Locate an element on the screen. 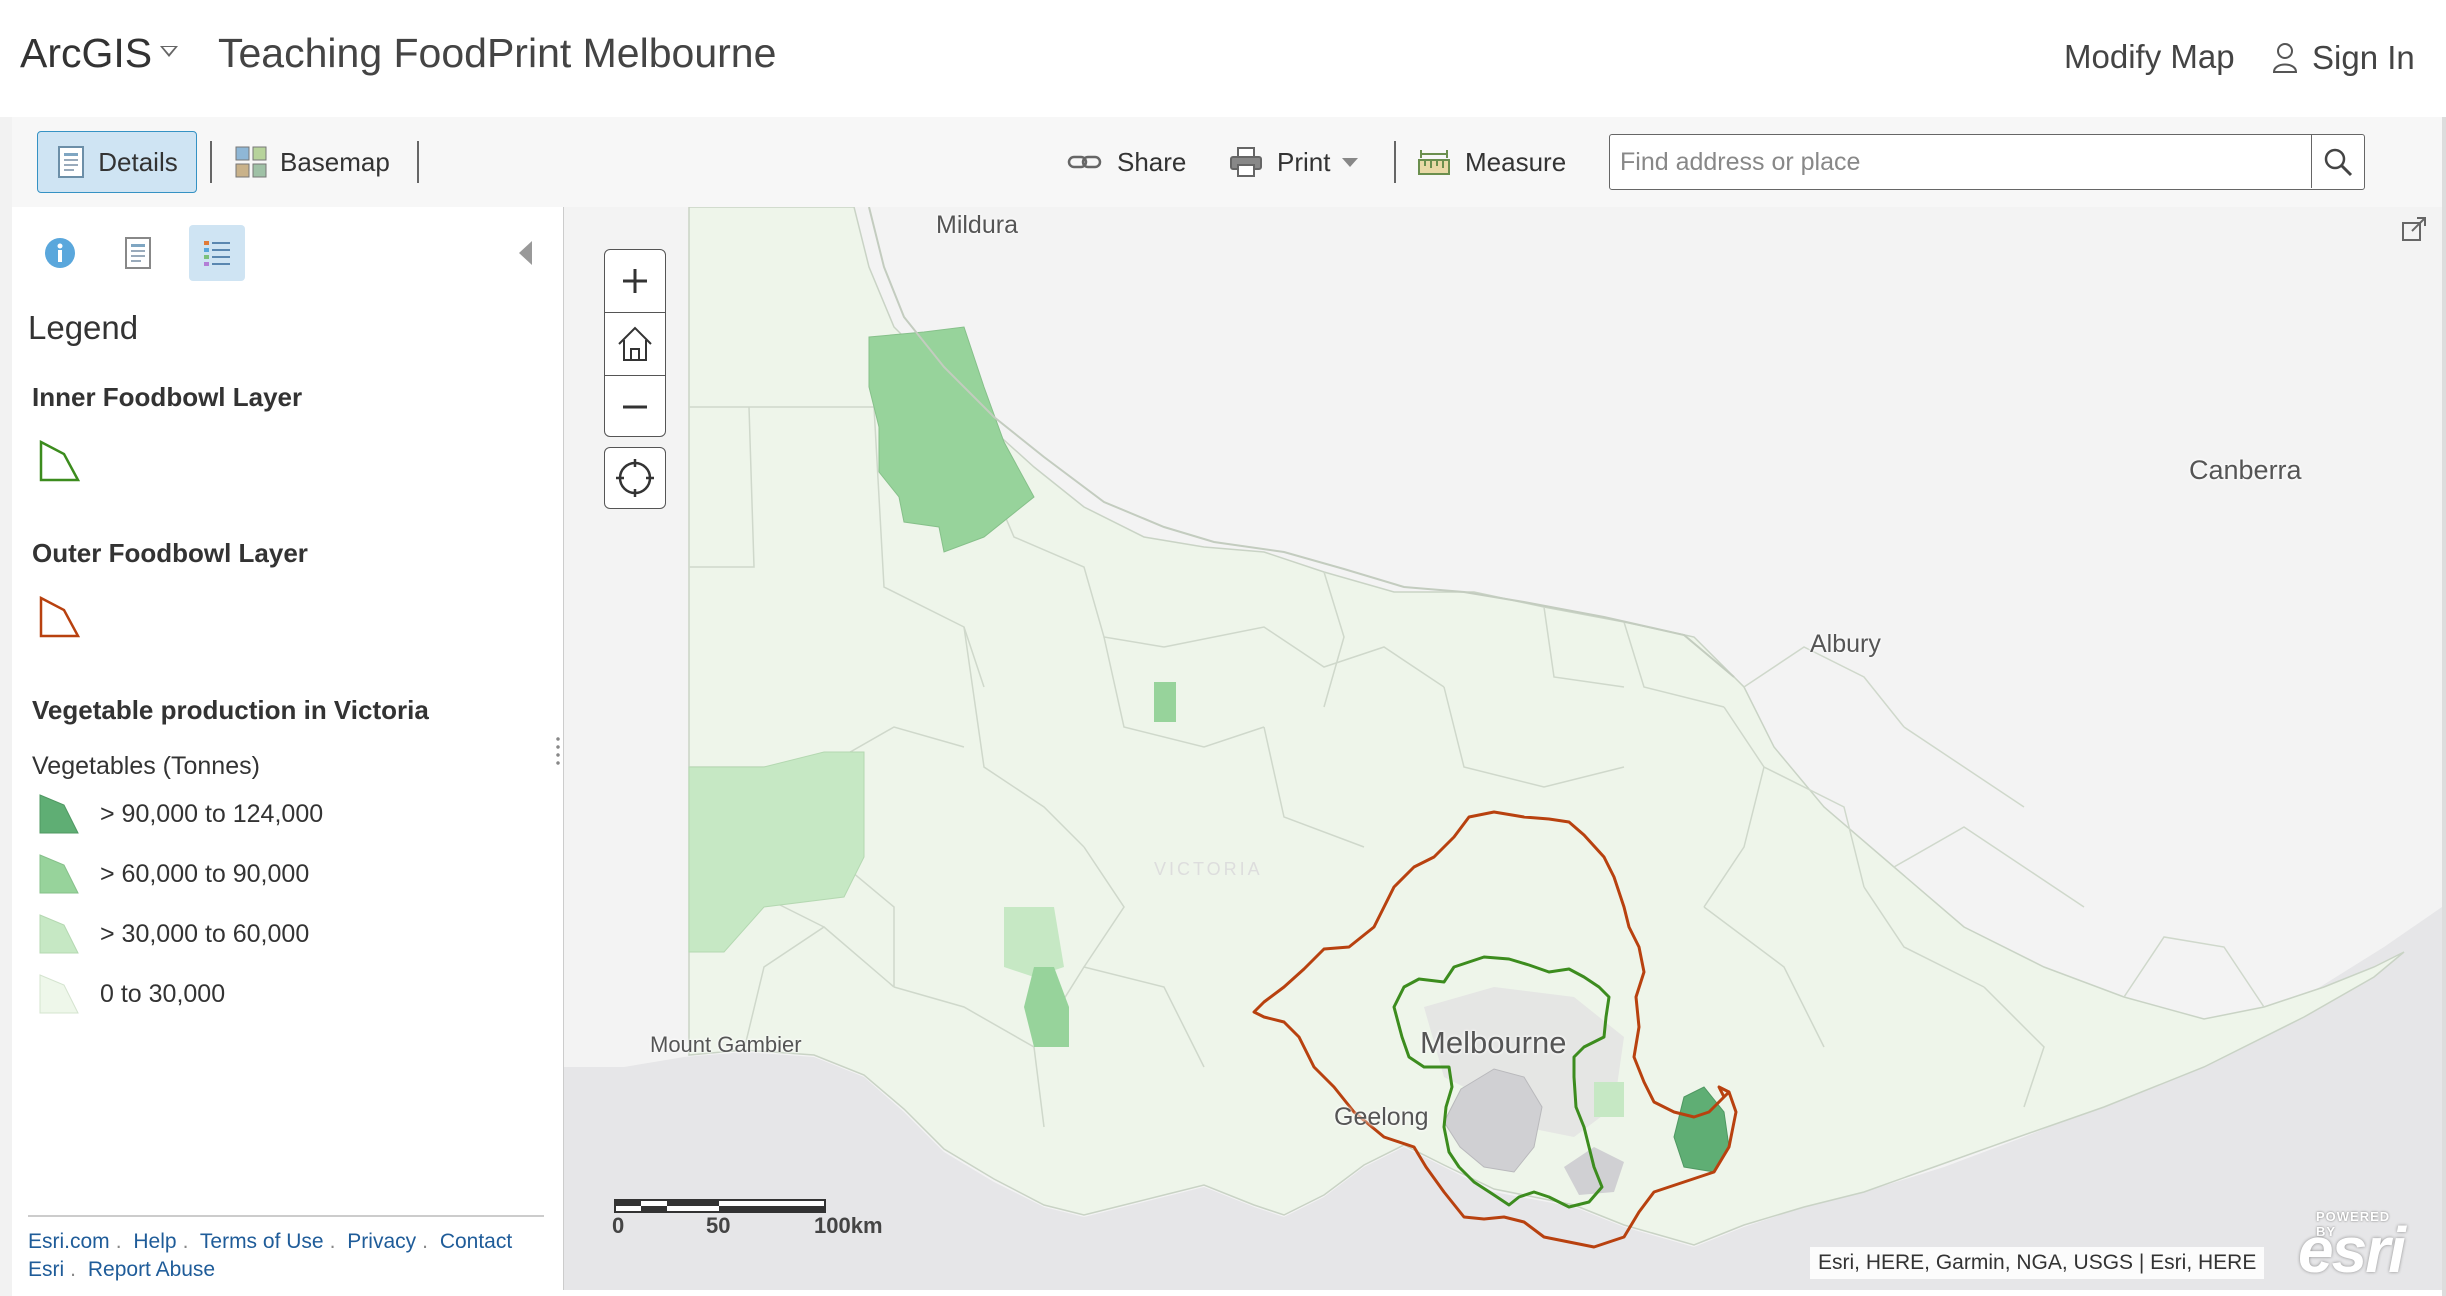 The image size is (2446, 1296). app-name-menu: ArcGIS is located at coordinates (86, 53).